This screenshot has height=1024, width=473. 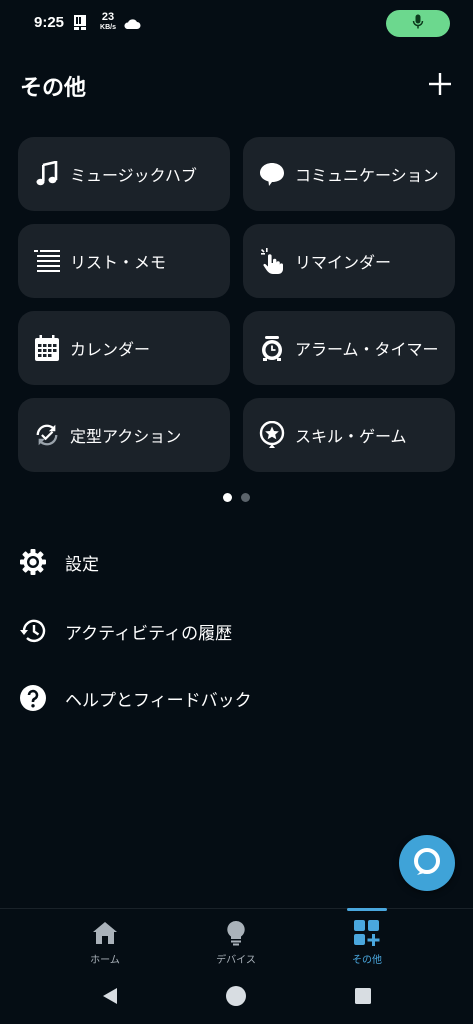 I want to click on tile-label: カレンダー, so click(x=110, y=349).